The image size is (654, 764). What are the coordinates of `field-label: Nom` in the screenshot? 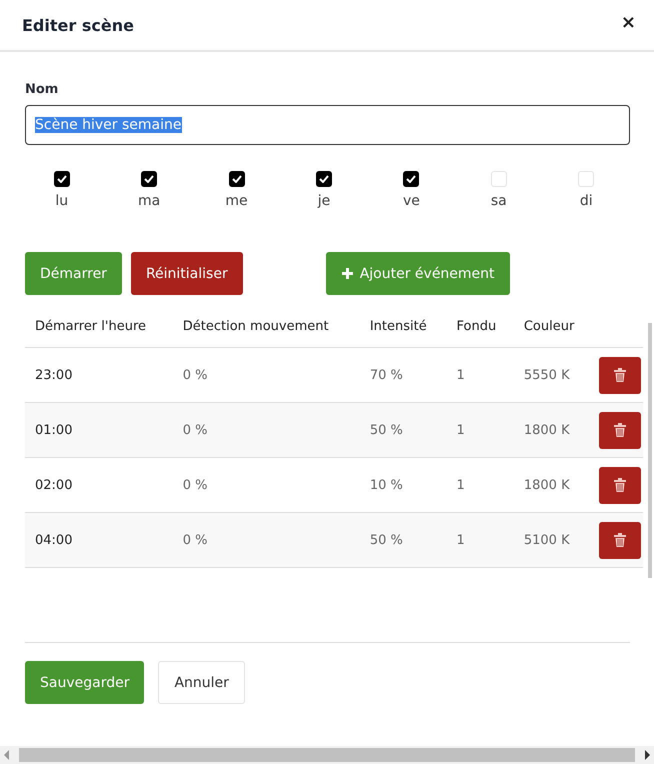 It's located at (42, 89).